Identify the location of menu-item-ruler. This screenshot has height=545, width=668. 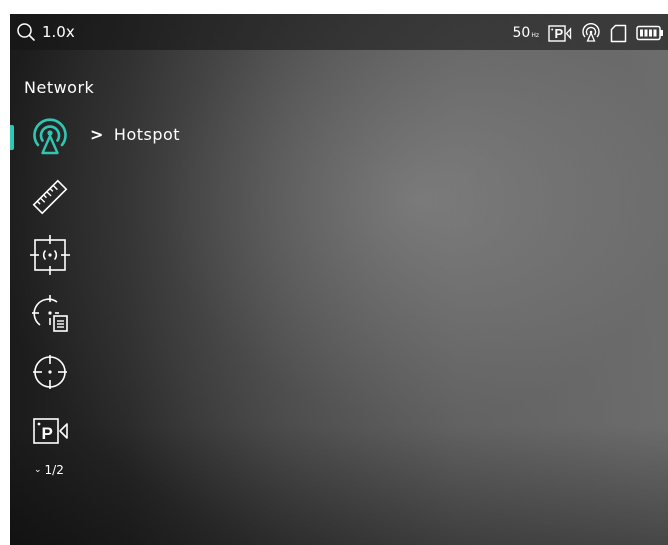
(50, 197).